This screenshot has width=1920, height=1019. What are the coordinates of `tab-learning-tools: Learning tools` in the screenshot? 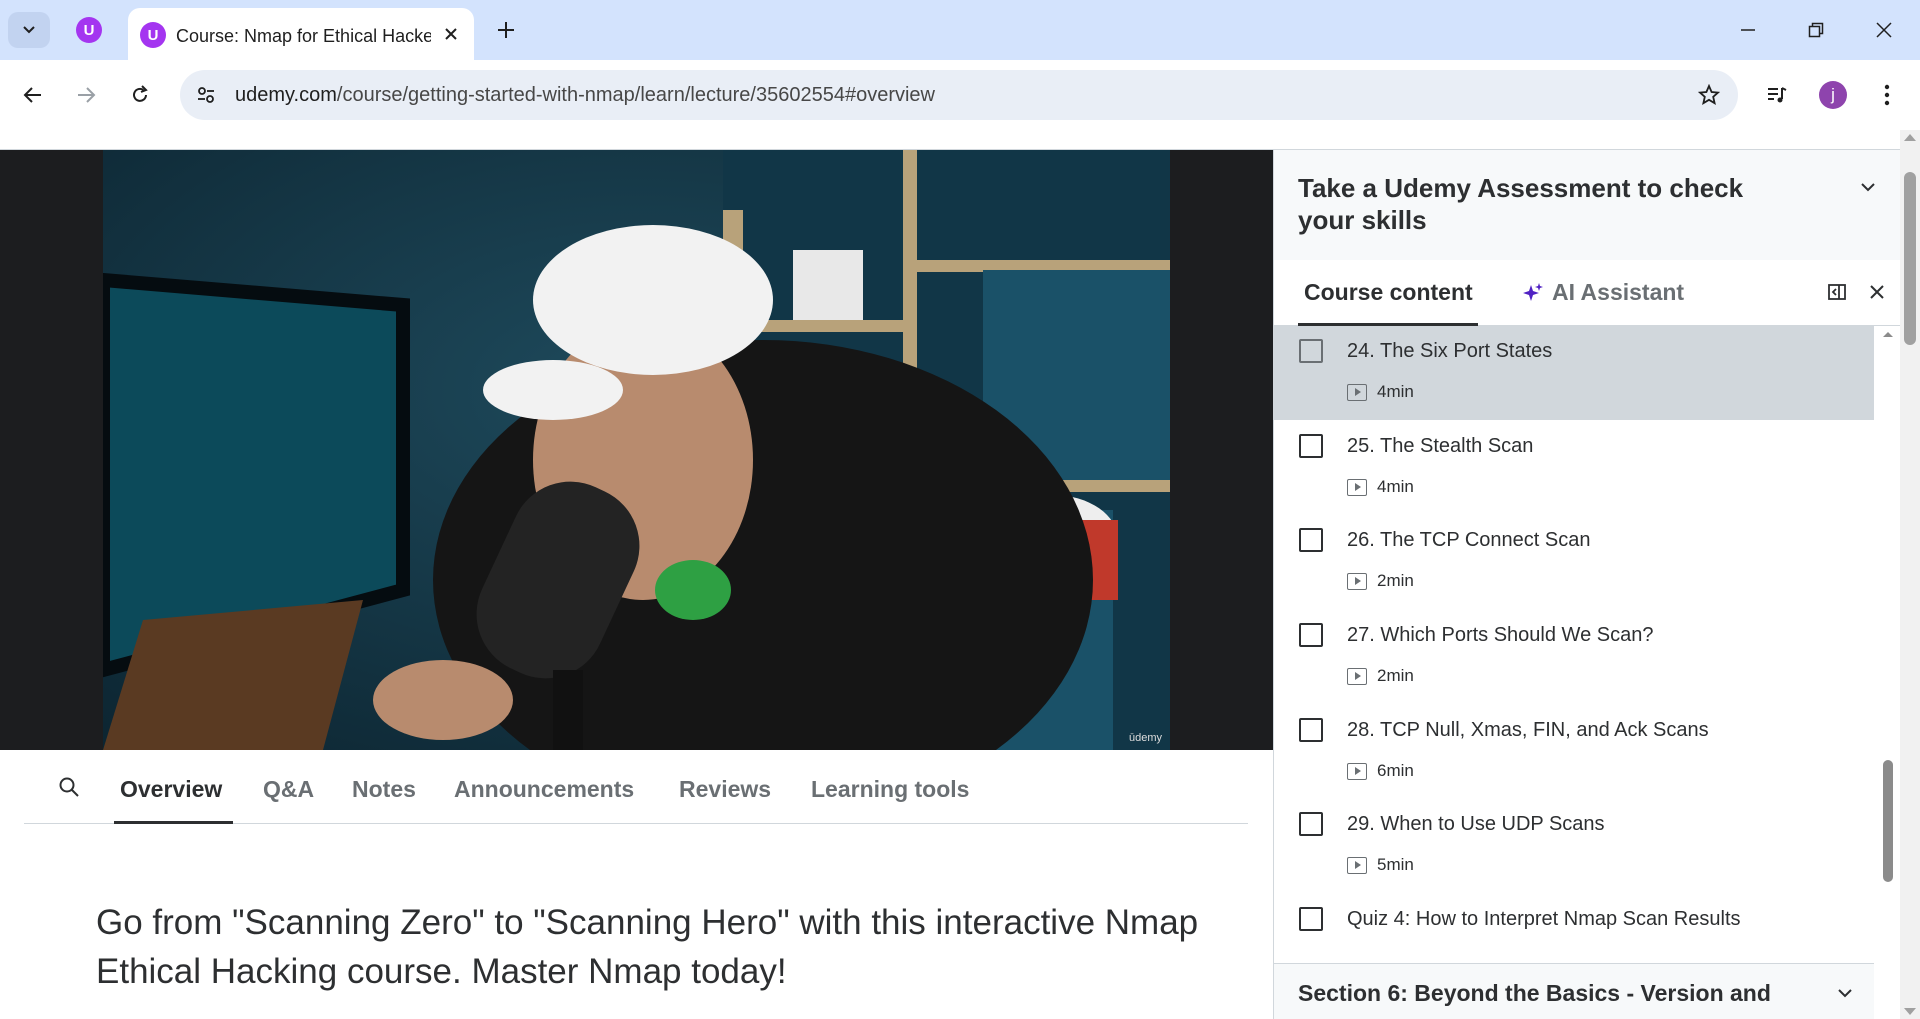 It's located at (890, 789).